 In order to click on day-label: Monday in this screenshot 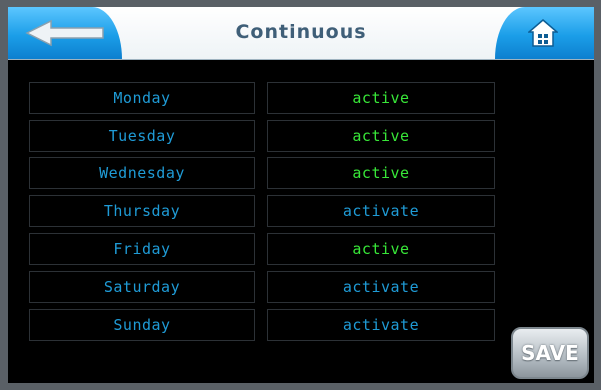, I will do `click(142, 98)`.